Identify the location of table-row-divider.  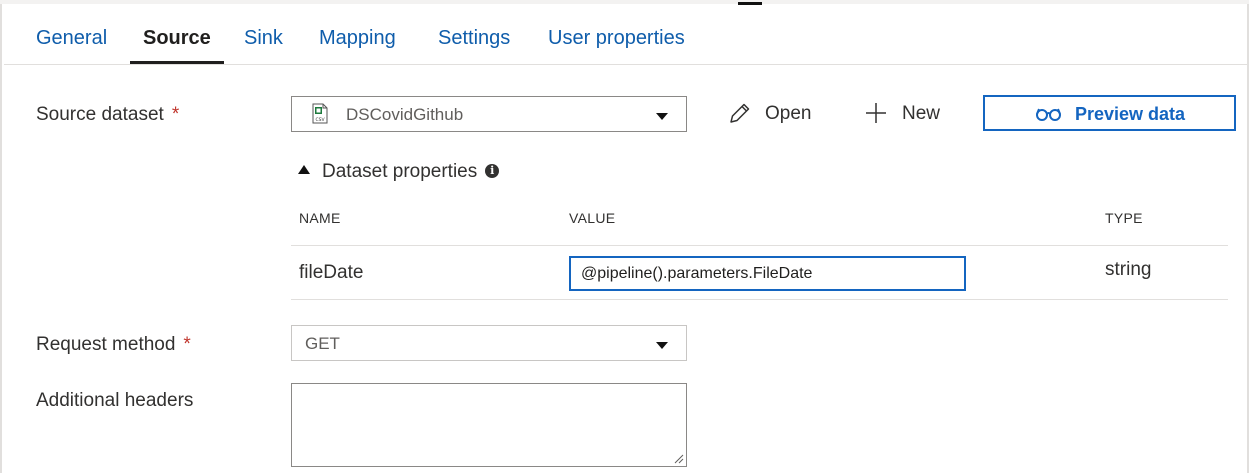
(759, 299).